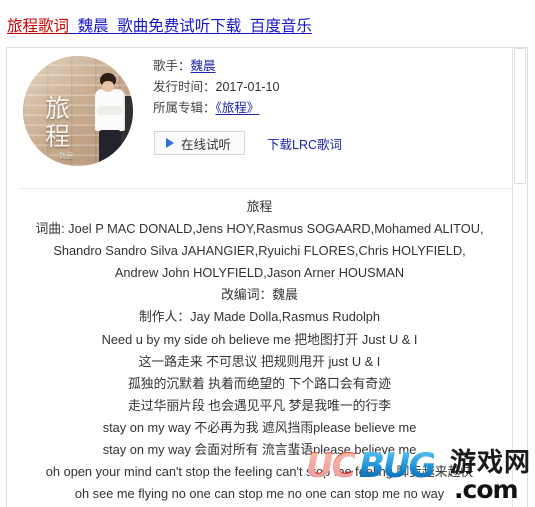 This screenshot has height=507, width=535. I want to click on cover-title-char-1: 旅, so click(58, 108).